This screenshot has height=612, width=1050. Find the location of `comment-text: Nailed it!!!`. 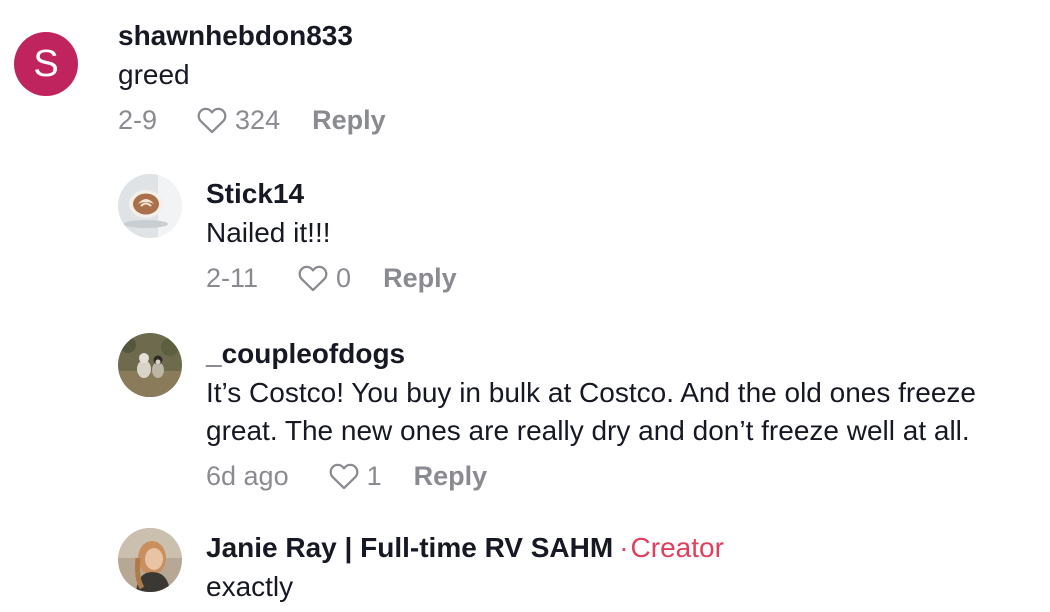

comment-text: Nailed it!!! is located at coordinates (268, 232).